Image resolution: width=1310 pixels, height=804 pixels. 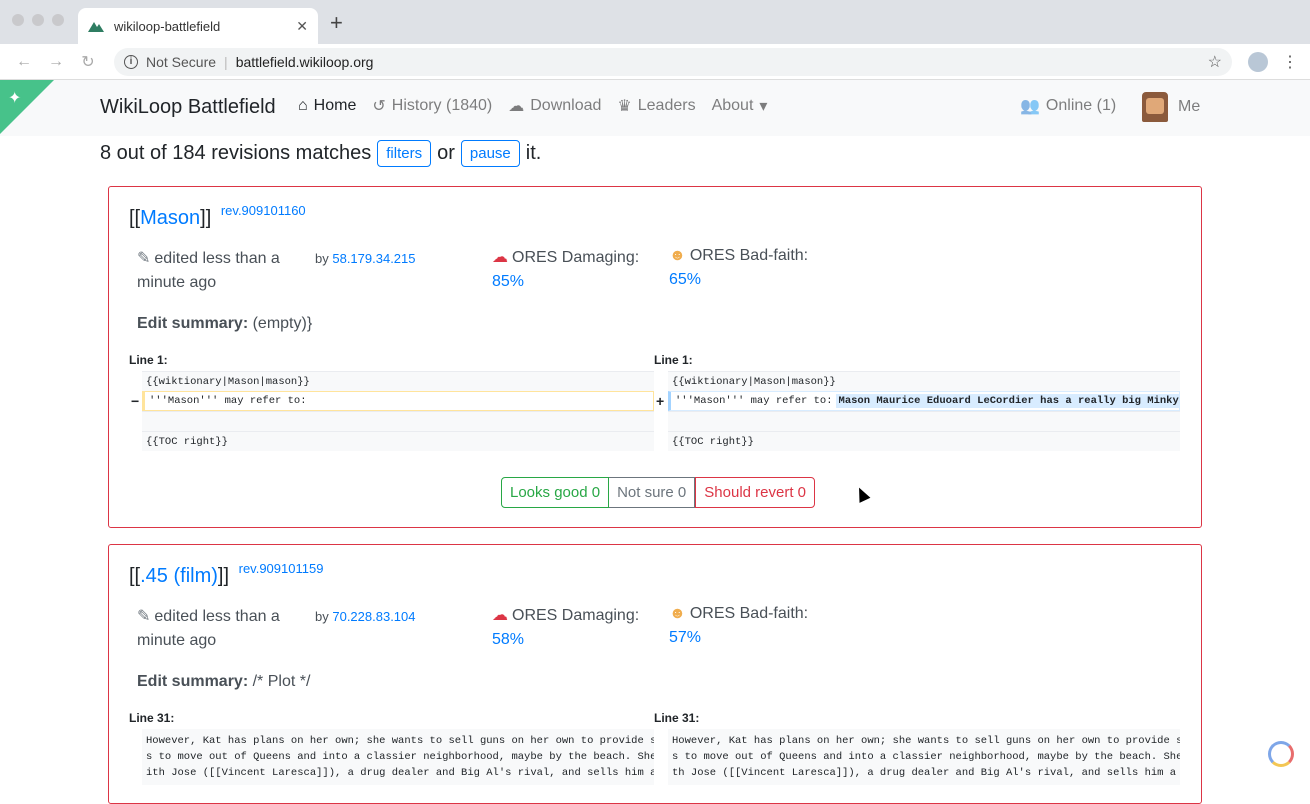 What do you see at coordinates (508, 639) in the screenshot?
I see `damaging-value: 58%` at bounding box center [508, 639].